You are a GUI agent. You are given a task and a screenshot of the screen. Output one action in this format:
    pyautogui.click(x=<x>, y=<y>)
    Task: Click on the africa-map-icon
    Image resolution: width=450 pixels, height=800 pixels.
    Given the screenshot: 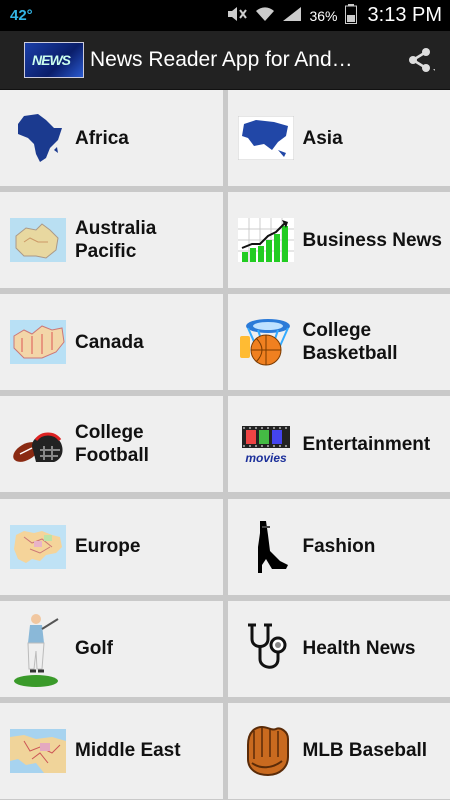 What is the action you would take?
    pyautogui.click(x=38, y=138)
    